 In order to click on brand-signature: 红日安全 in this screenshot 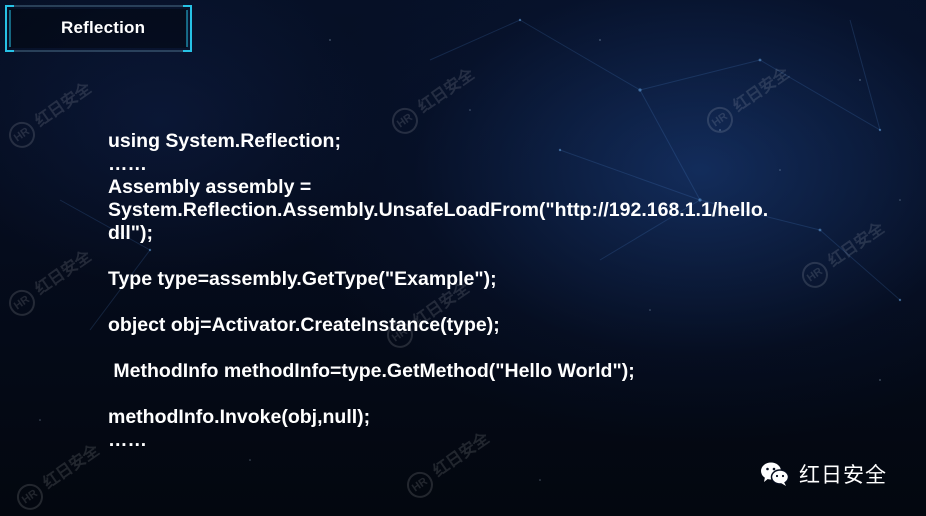, I will do `click(823, 474)`.